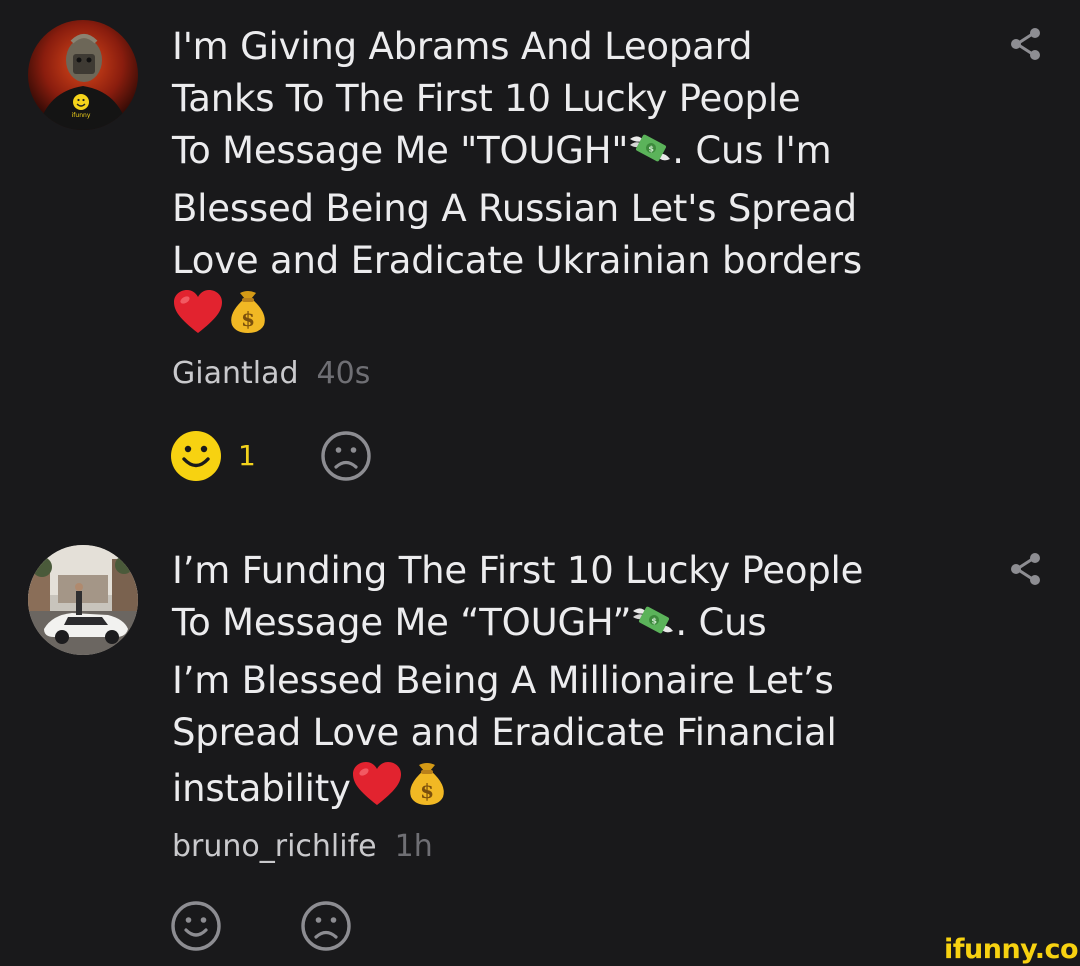  I want to click on comment-line: Love and Eradicate Ukrainian borders, so click(517, 260).